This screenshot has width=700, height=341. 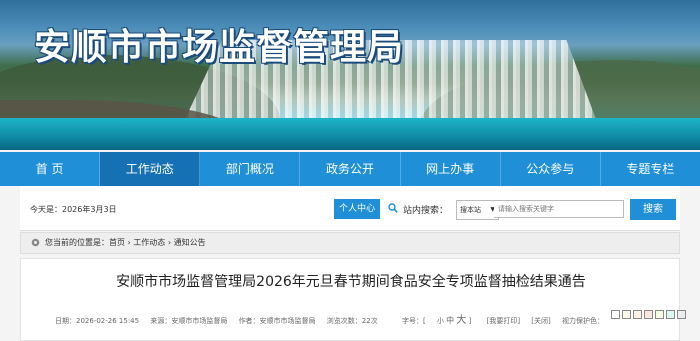 What do you see at coordinates (77, 242) in the screenshot?
I see `breadcrumb-prefix: 您当前的位置是：` at bounding box center [77, 242].